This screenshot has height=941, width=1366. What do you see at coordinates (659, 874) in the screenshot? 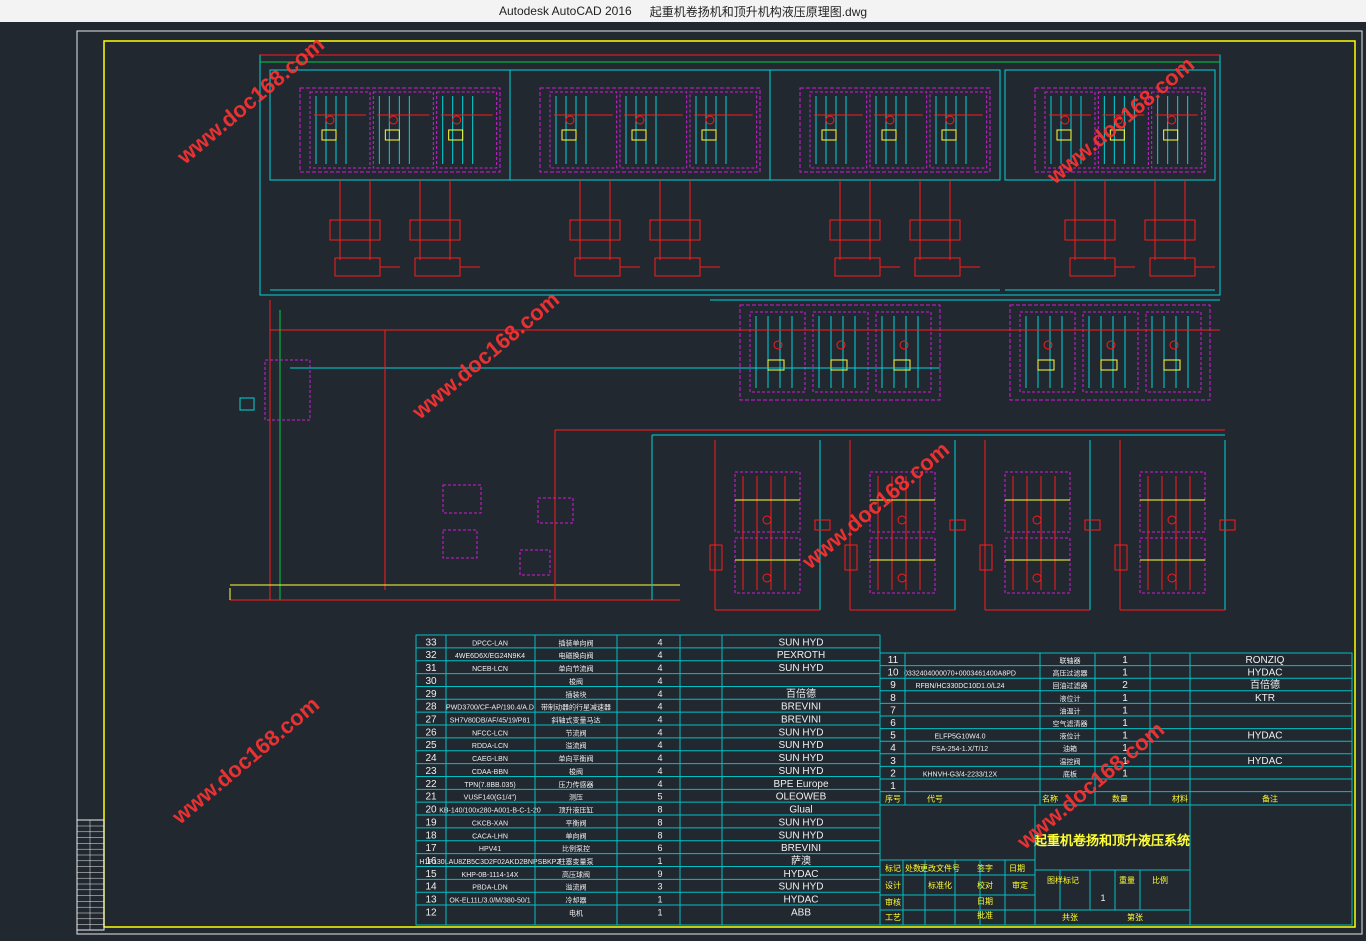
I see `cell-qty: 9` at bounding box center [659, 874].